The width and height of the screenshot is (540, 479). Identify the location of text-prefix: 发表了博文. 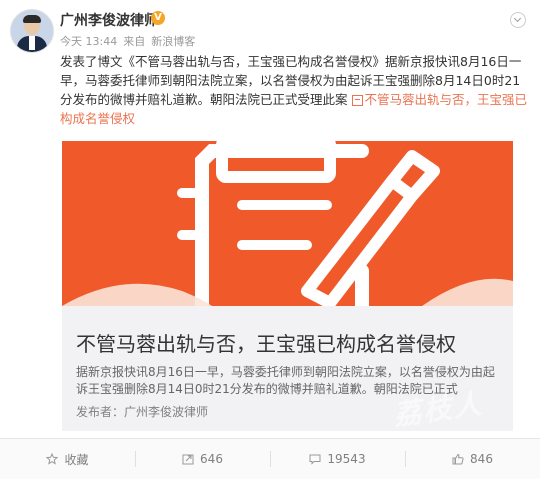
(91, 61).